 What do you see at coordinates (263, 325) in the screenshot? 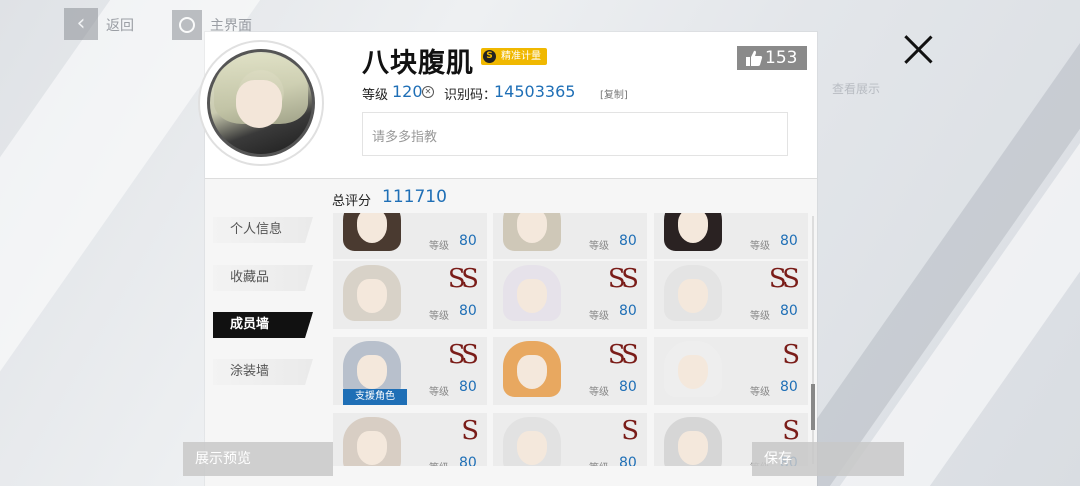
I see `tab-member-wall: 成员墙` at bounding box center [263, 325].